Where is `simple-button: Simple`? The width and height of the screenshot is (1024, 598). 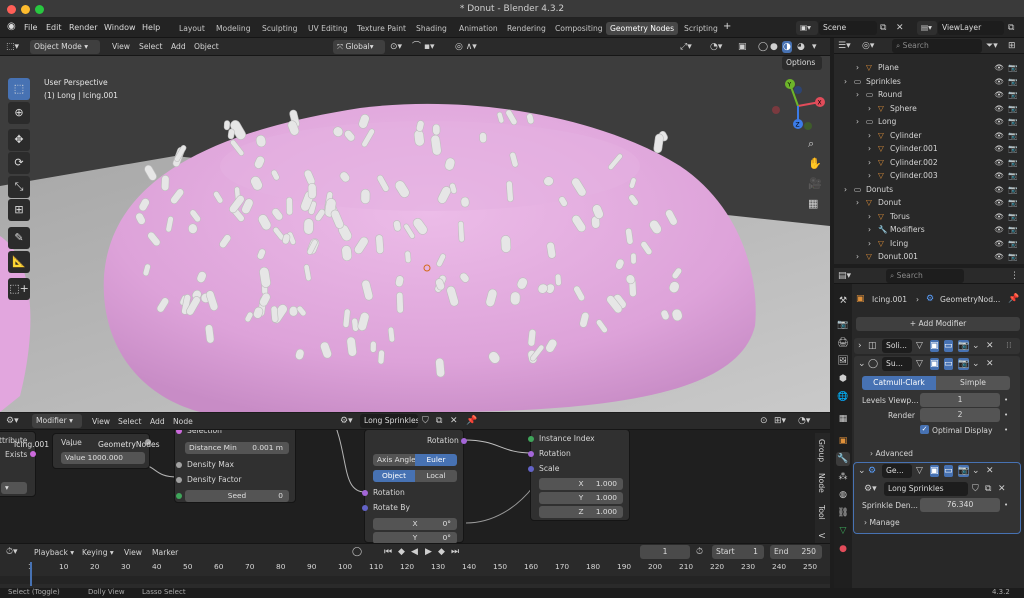
simple-button: Simple is located at coordinates (973, 383).